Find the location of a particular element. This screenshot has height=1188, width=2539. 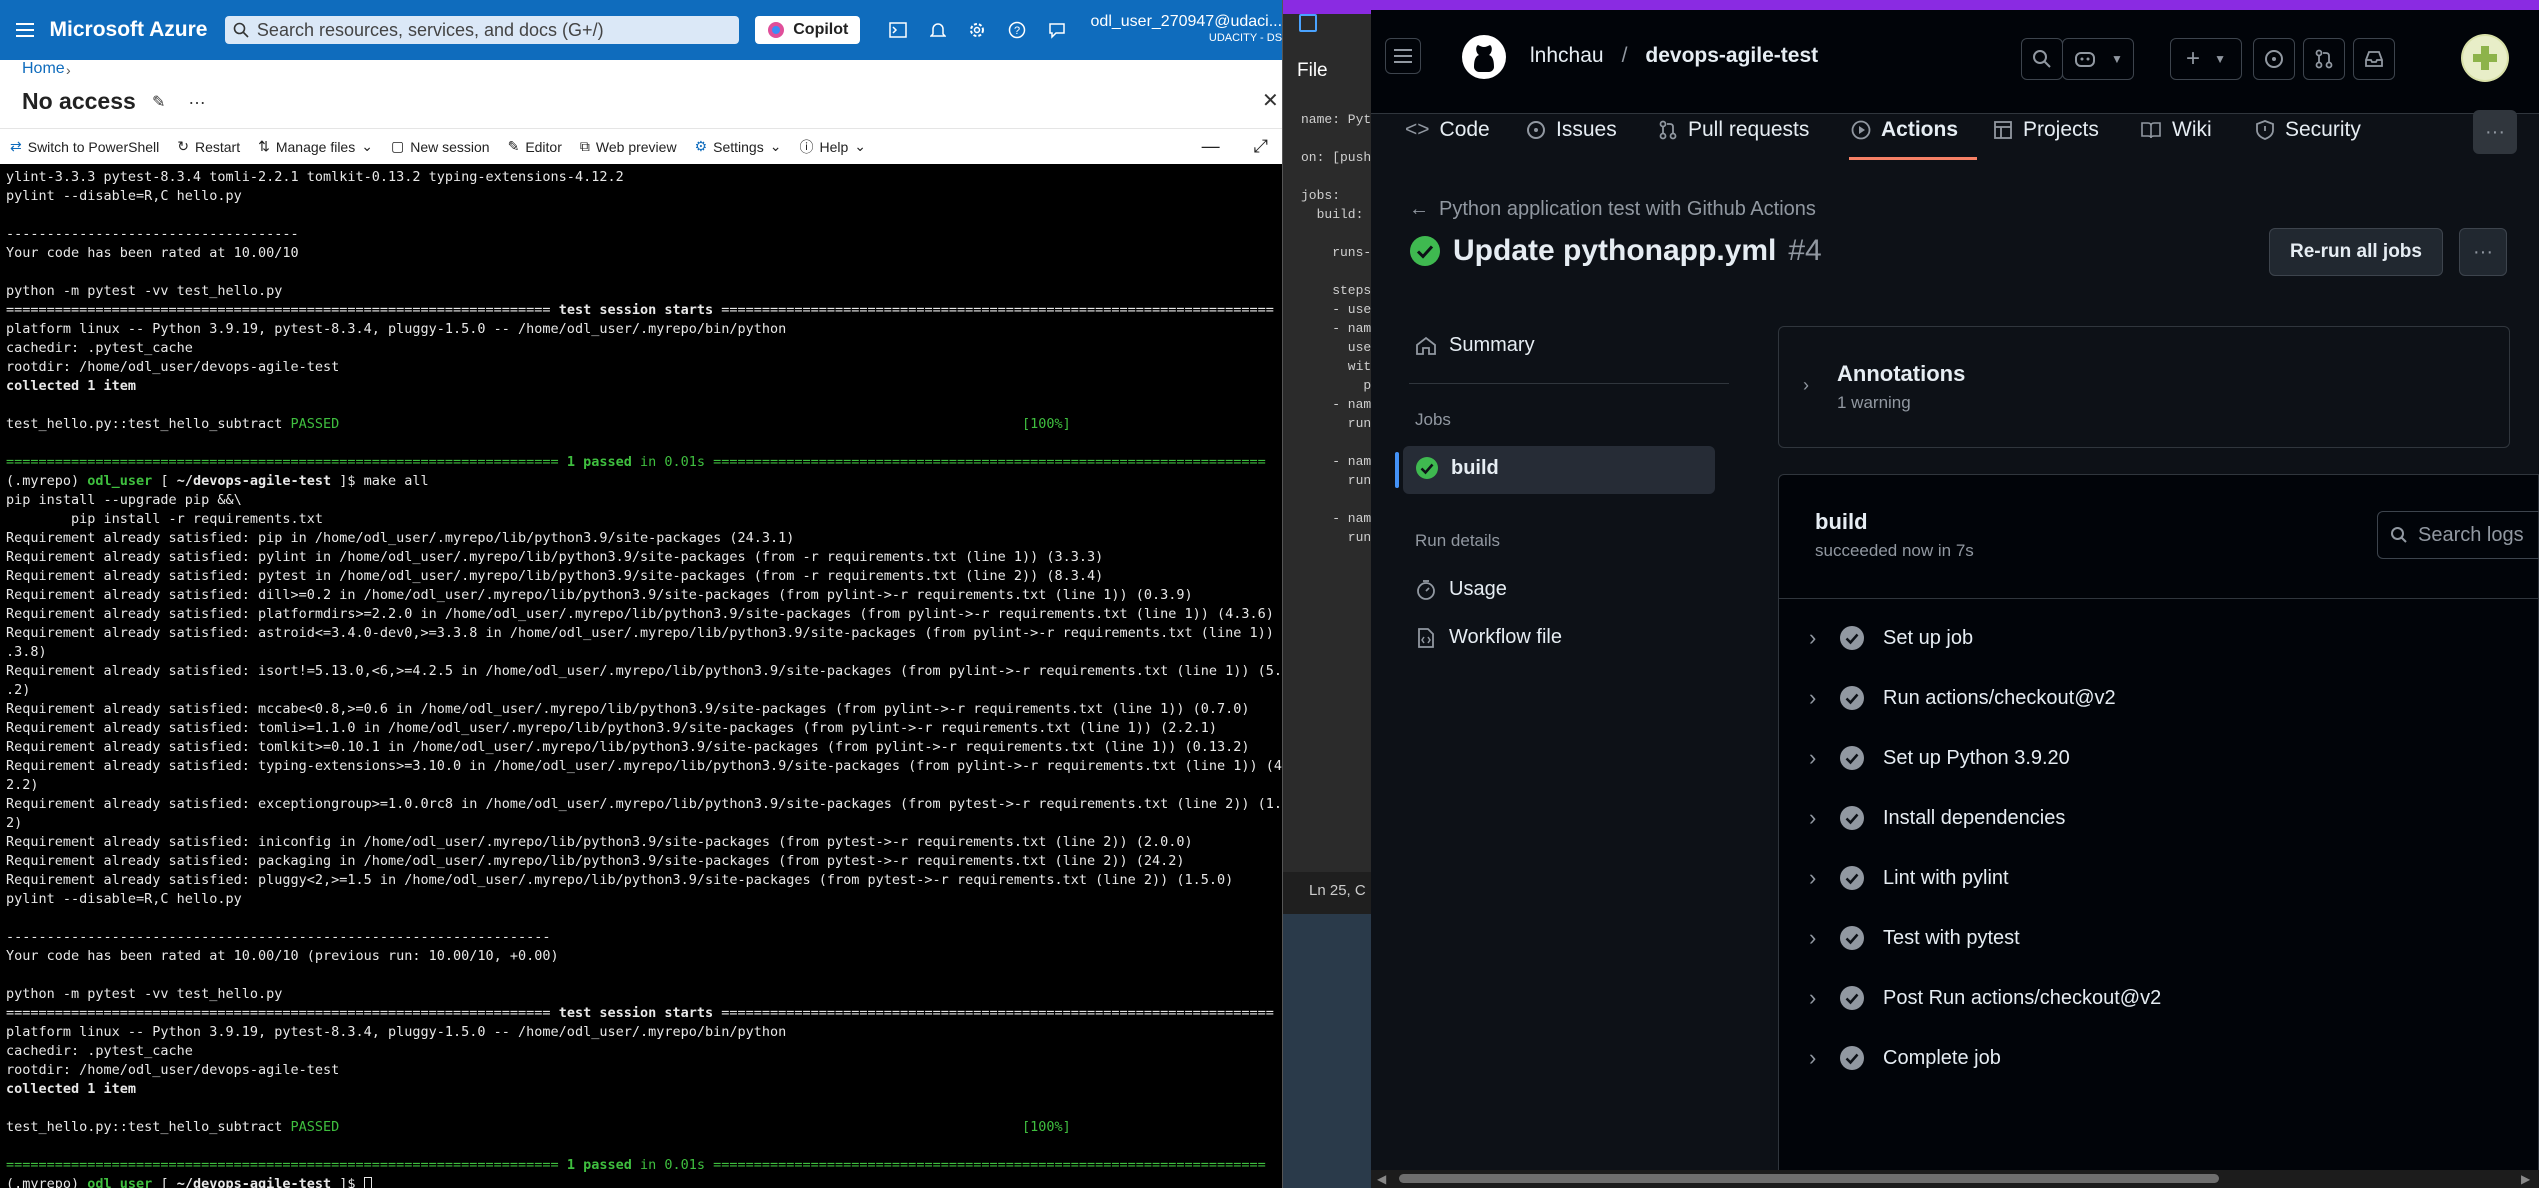

window-top-bar is located at coordinates (1955, 5).